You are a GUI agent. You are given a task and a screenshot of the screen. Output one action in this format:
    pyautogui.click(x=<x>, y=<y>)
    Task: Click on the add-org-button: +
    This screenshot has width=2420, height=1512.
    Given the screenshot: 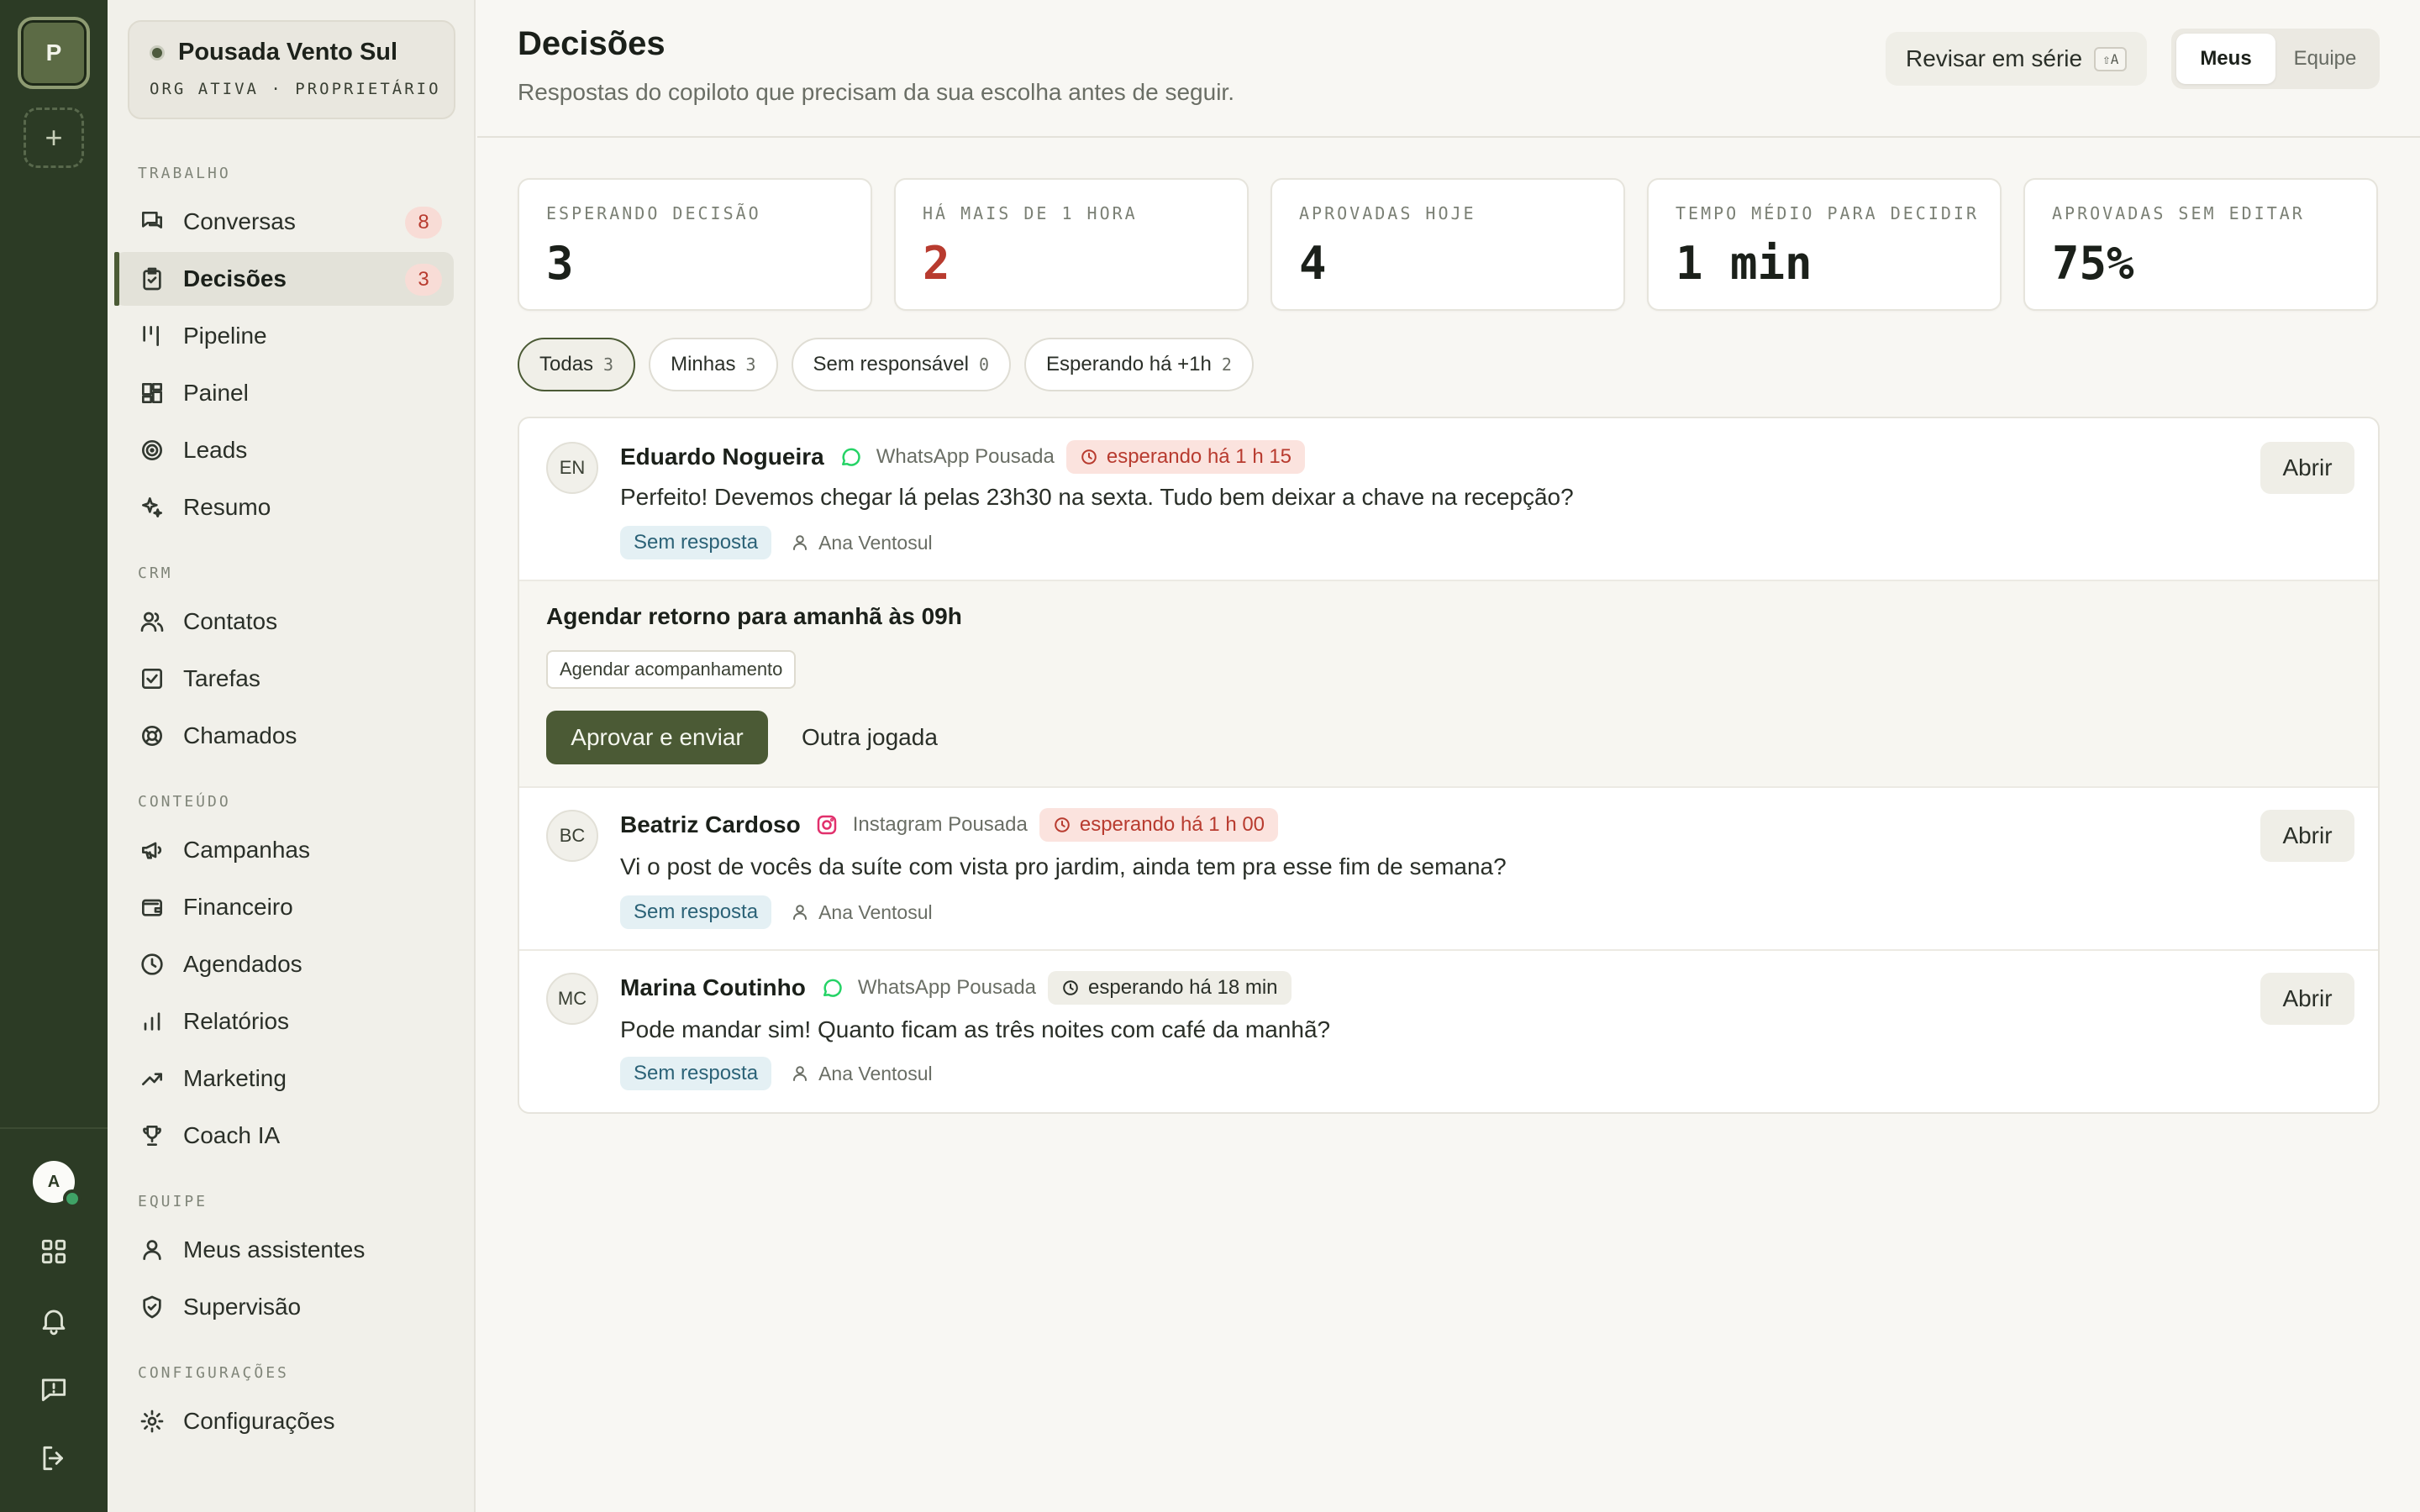 What is the action you would take?
    pyautogui.click(x=54, y=138)
    